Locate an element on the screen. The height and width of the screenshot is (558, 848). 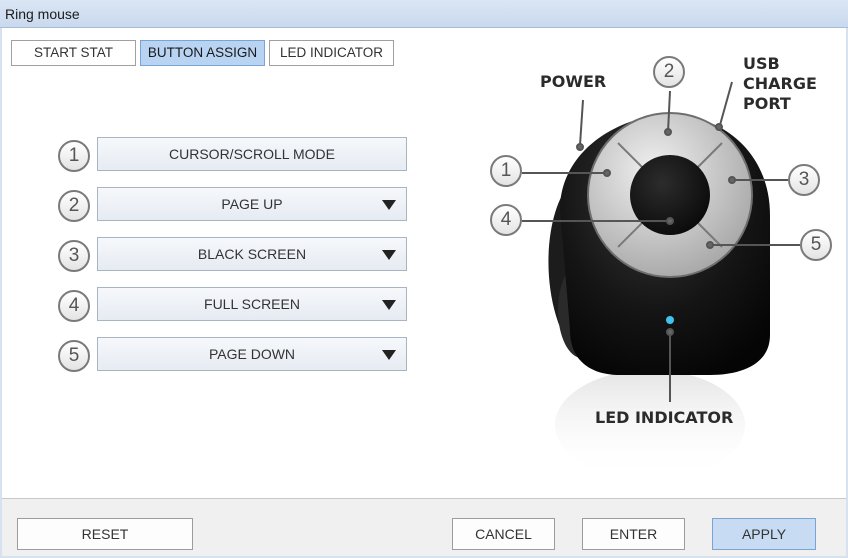
assign-dropdown-3: BLACK SCREEN is located at coordinates (252, 254).